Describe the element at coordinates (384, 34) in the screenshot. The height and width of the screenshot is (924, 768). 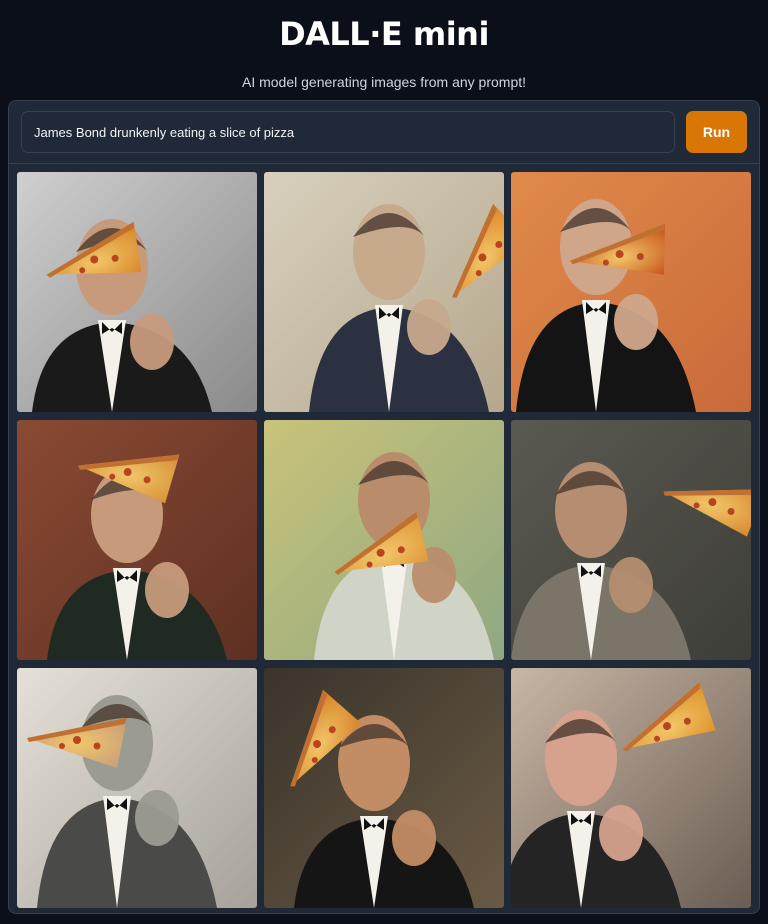
I see `app-title: DALL·E mini` at that location.